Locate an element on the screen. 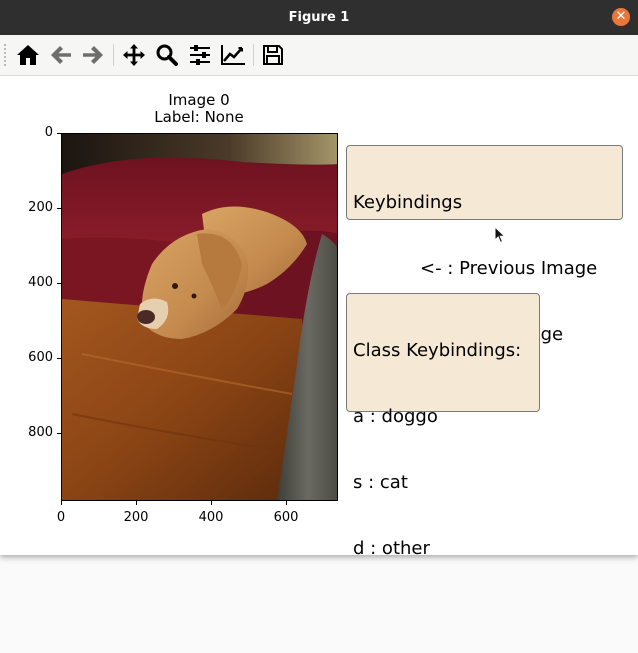 The width and height of the screenshot is (638, 653). keybindings-heading: Keybindings is located at coordinates (408, 202).